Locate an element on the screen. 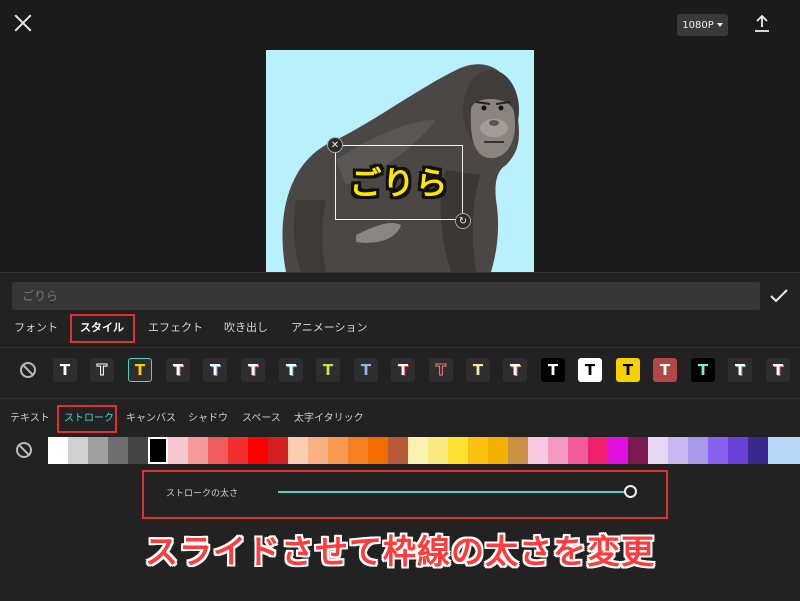  export-icon is located at coordinates (762, 24).